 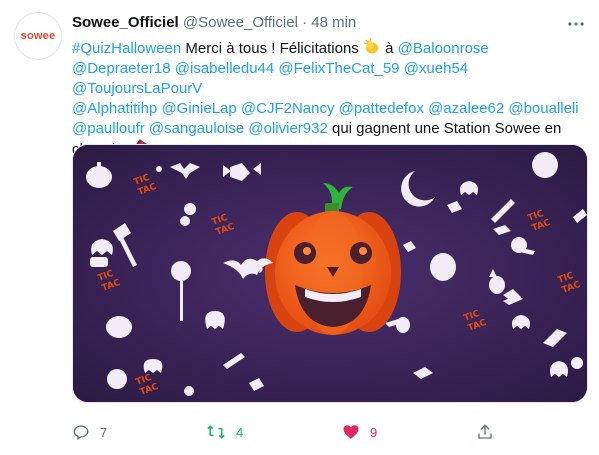 I want to click on ellipsis-icon, so click(x=576, y=24).